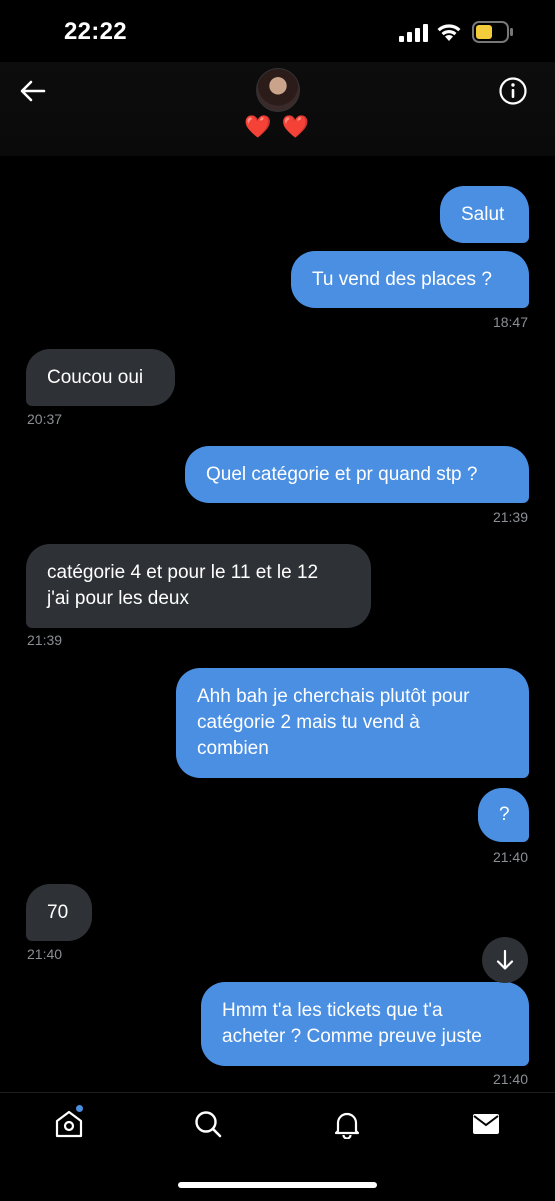  I want to click on message-sent: Salut, so click(484, 214).